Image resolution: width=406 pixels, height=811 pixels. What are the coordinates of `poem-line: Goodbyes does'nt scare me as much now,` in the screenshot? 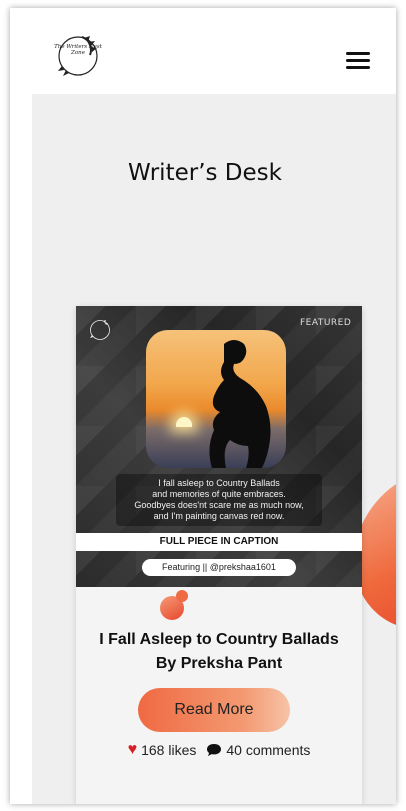 It's located at (219, 505).